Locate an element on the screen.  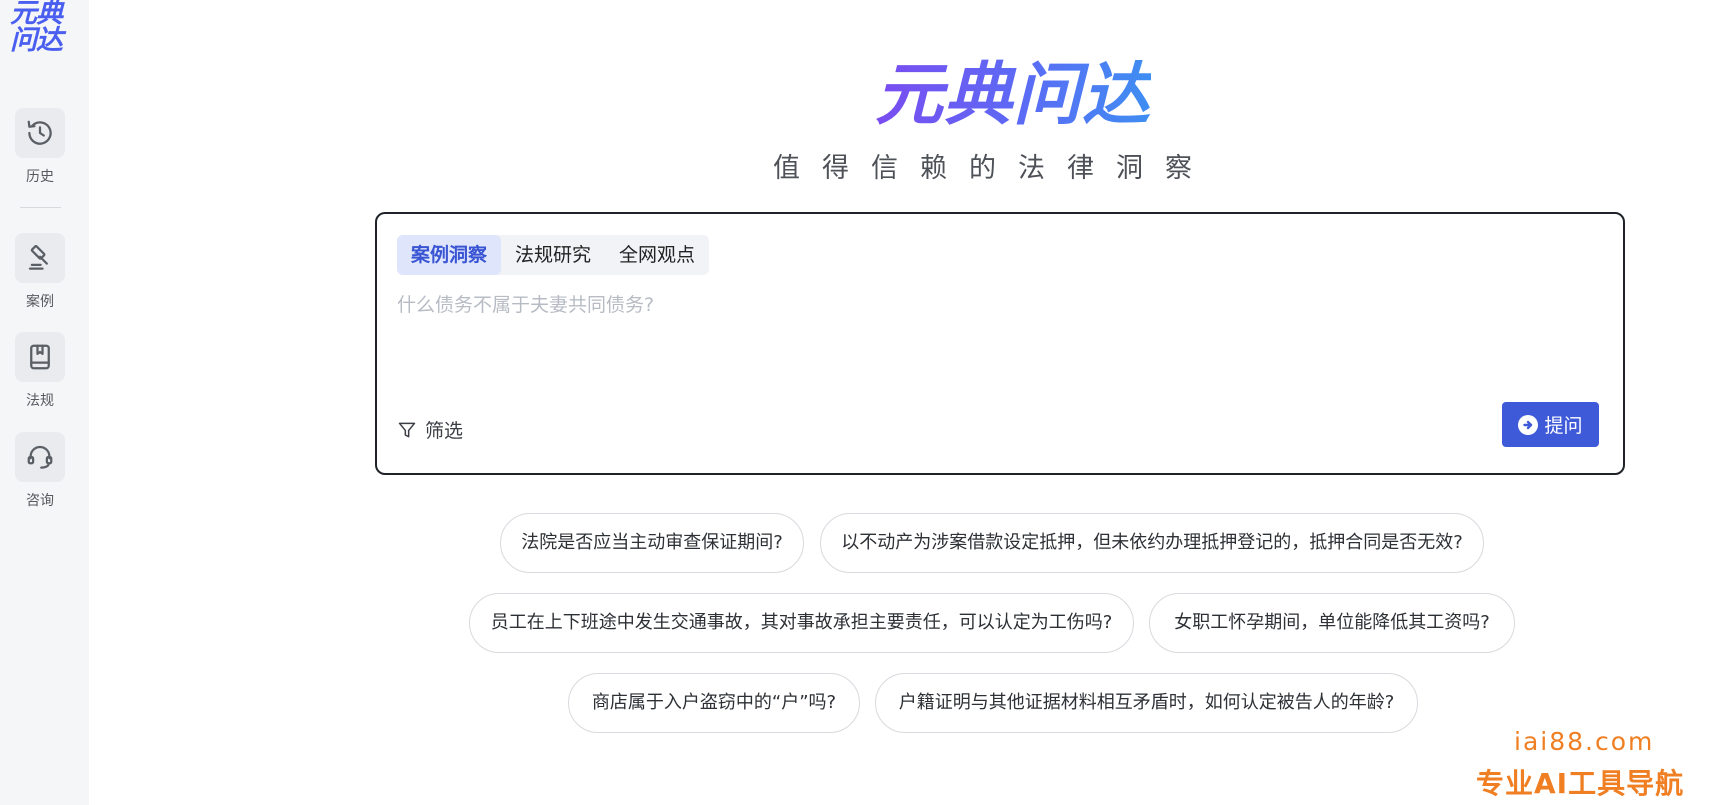
suggestion-chip: 员工在上下班途中发生交通事故，其对事故承担主要责任，可以认定为工伤吗? is located at coordinates (801, 623).